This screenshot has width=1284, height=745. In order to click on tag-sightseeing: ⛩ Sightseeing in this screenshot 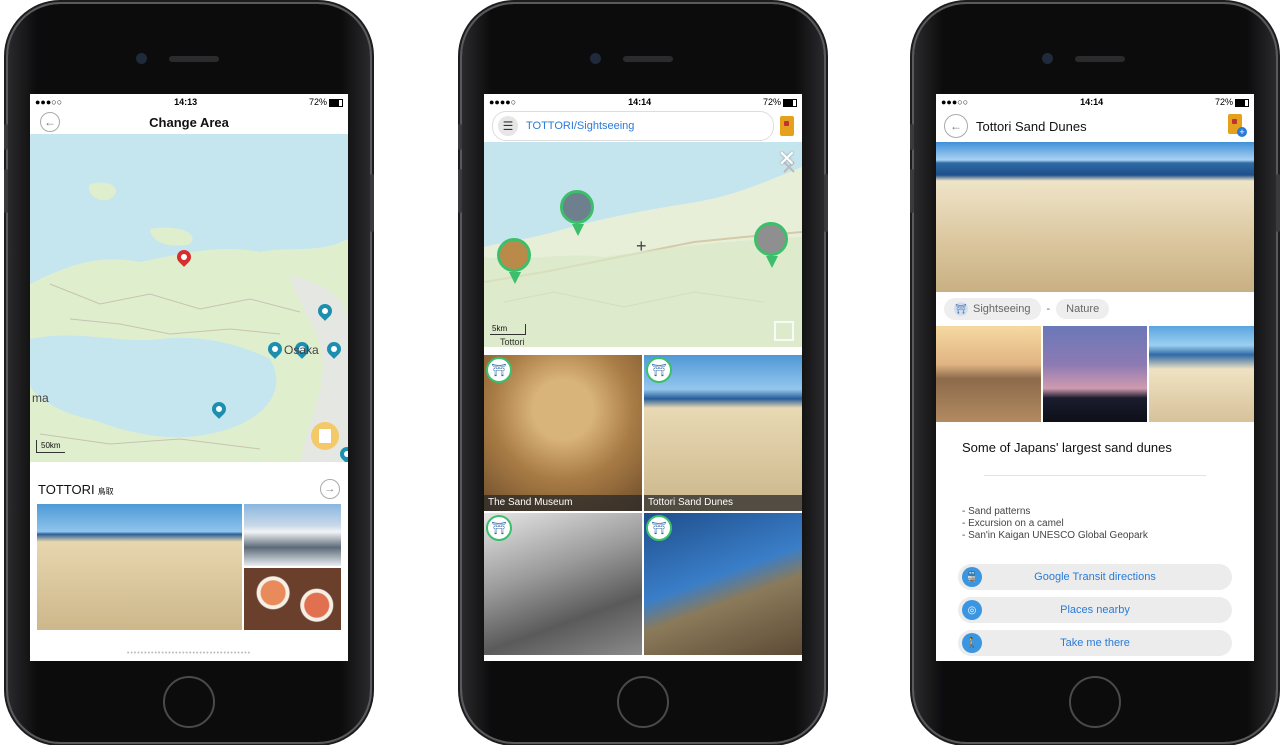, I will do `click(992, 309)`.